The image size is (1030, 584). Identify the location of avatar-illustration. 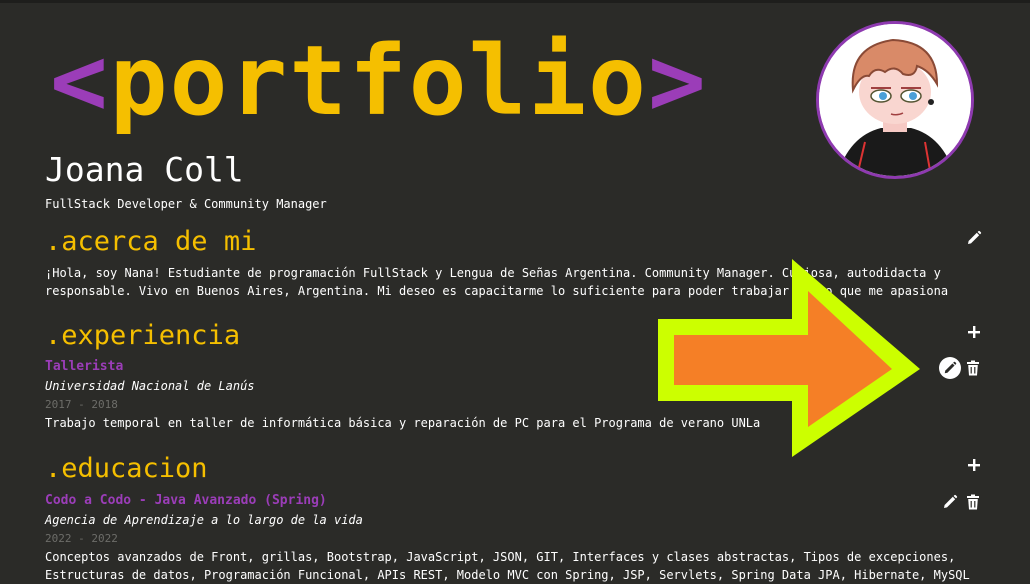
(895, 100).